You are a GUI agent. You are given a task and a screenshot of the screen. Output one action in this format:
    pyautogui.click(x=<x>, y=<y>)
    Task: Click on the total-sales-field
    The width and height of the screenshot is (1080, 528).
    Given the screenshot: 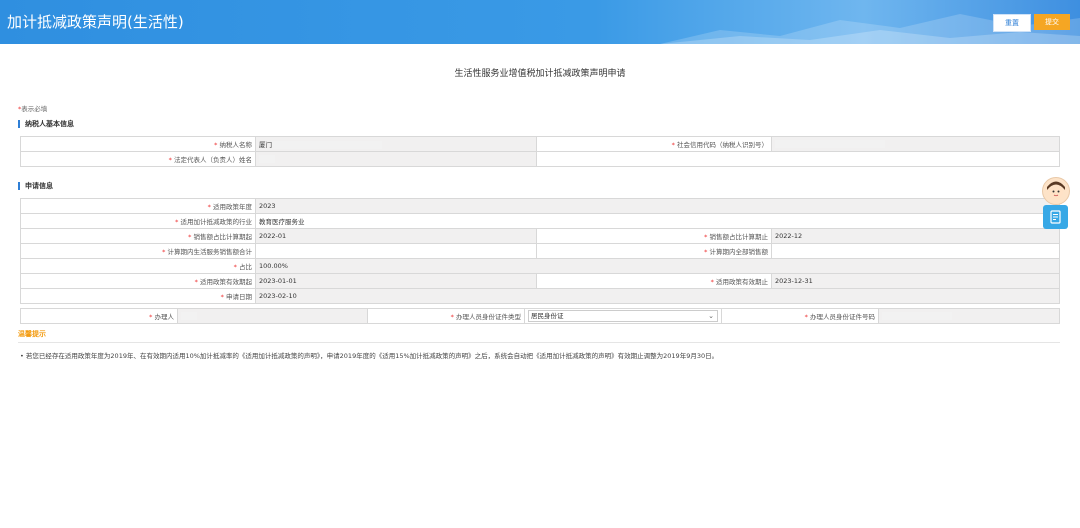 What is the action you would take?
    pyautogui.click(x=915, y=251)
    